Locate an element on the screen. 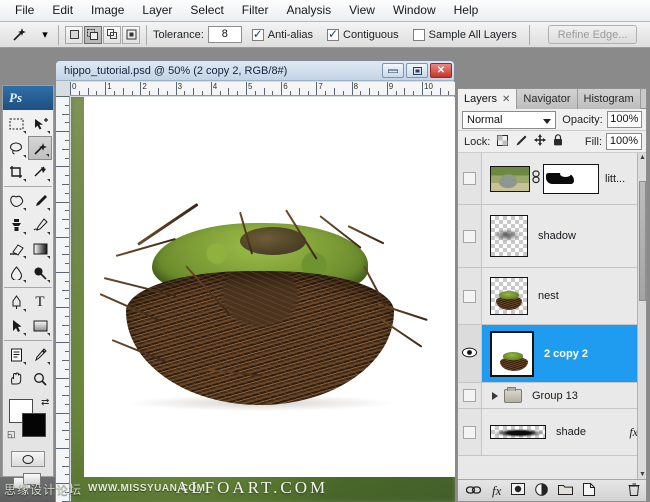 Image resolution: width=650 pixels, height=502 pixels. menu-view: View is located at coordinates (362, 10).